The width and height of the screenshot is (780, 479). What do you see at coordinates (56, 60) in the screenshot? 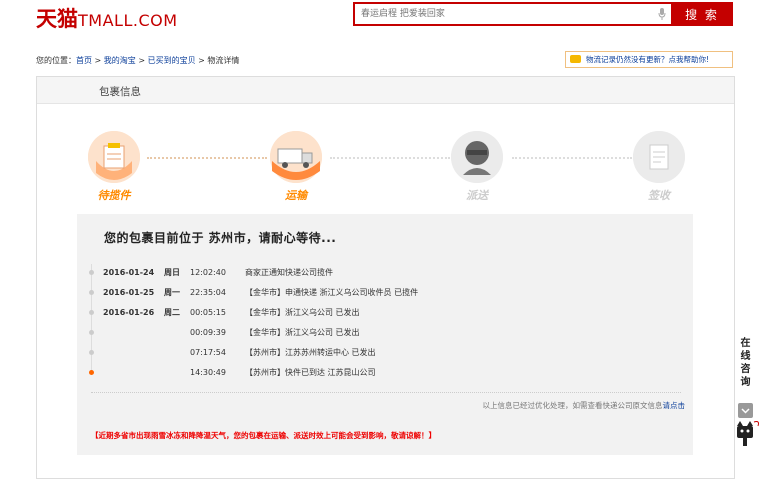
I see `breadcrumb-prefix: 您的位置：` at bounding box center [56, 60].